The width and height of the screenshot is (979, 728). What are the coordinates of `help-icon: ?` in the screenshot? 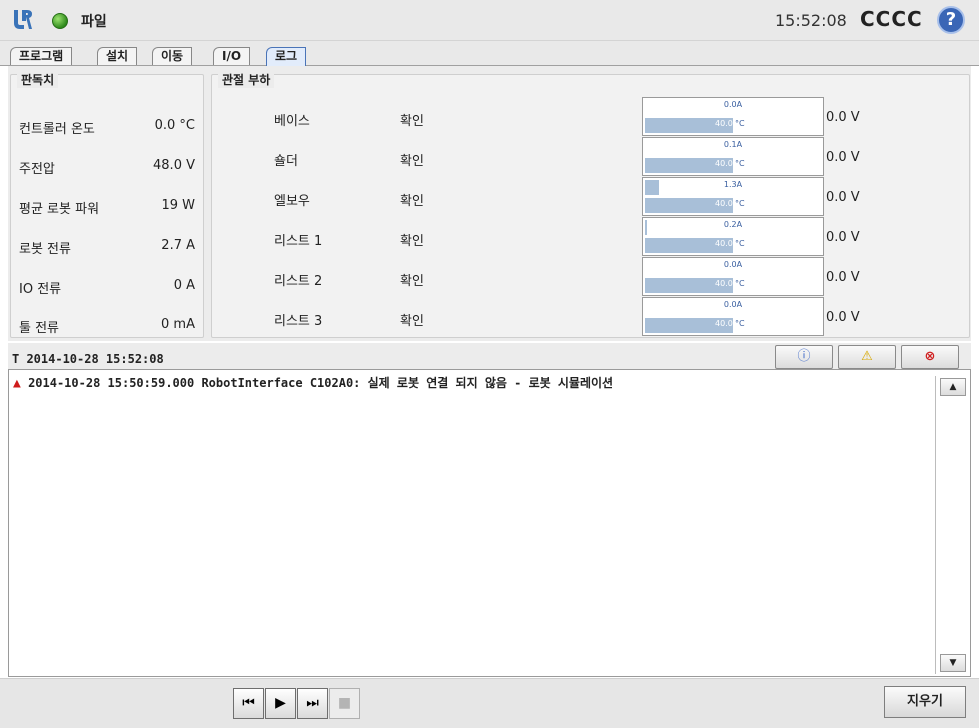 It's located at (951, 20).